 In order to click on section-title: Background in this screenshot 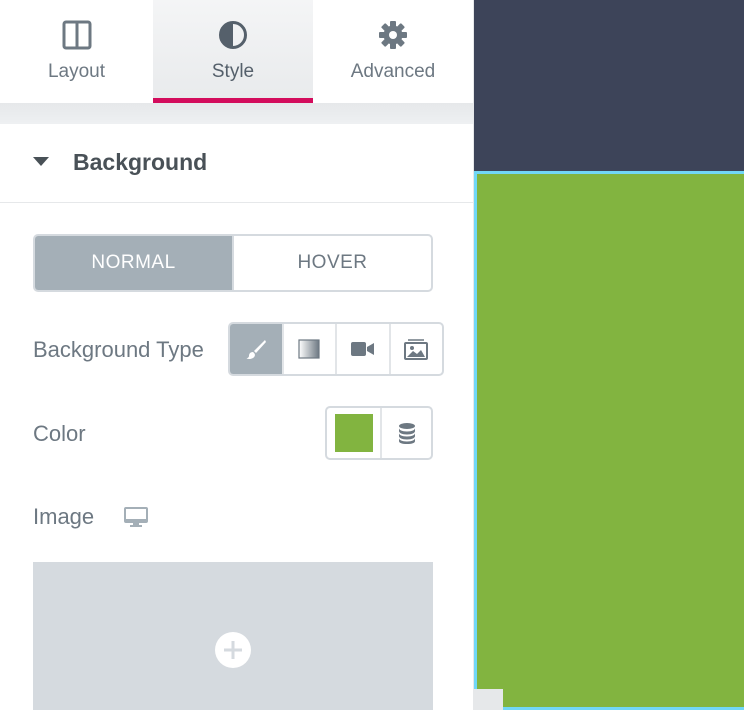, I will do `click(140, 162)`.